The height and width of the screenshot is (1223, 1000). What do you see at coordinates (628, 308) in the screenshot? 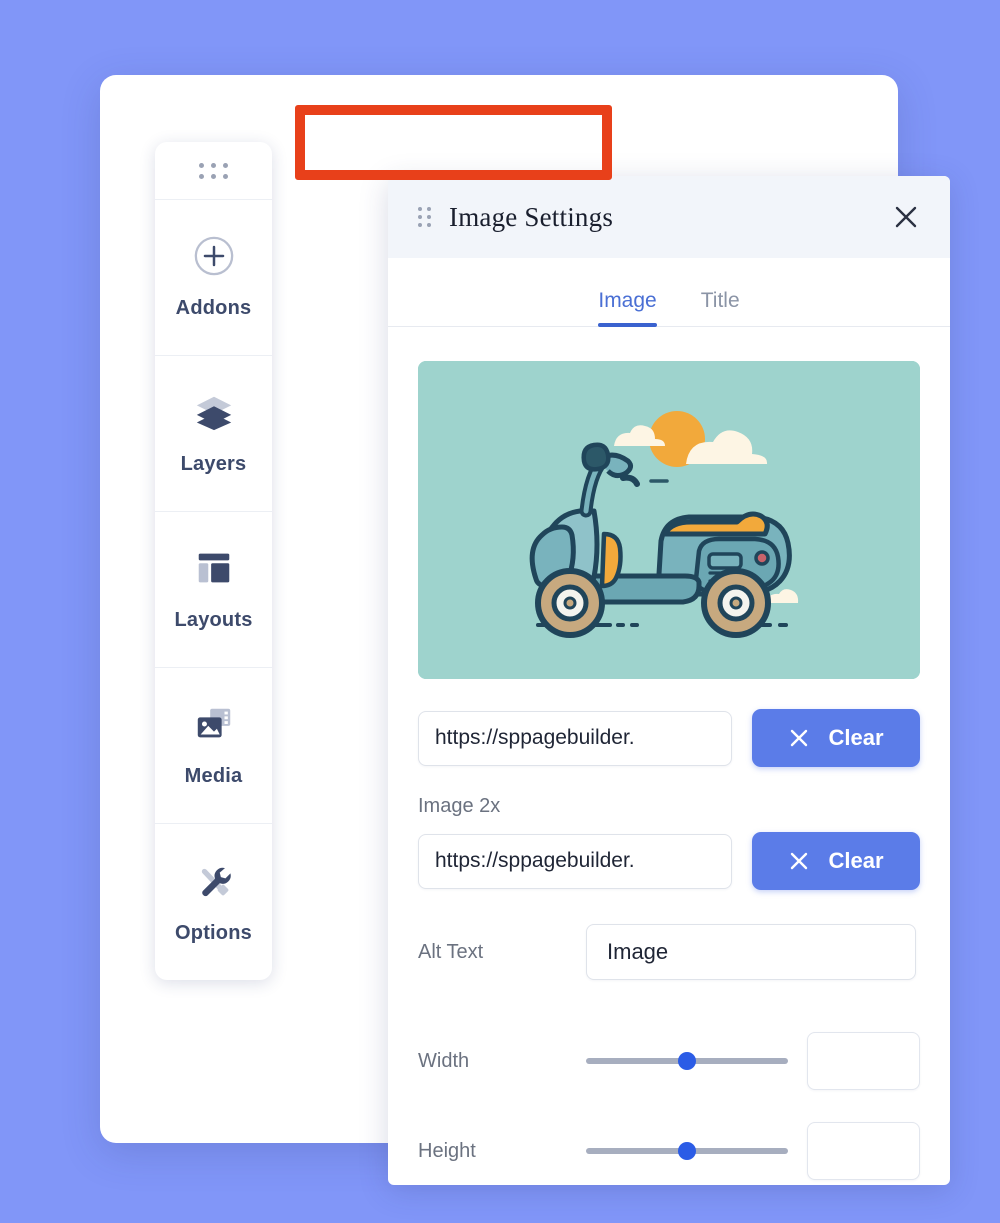
I see `tab-image: Image` at bounding box center [628, 308].